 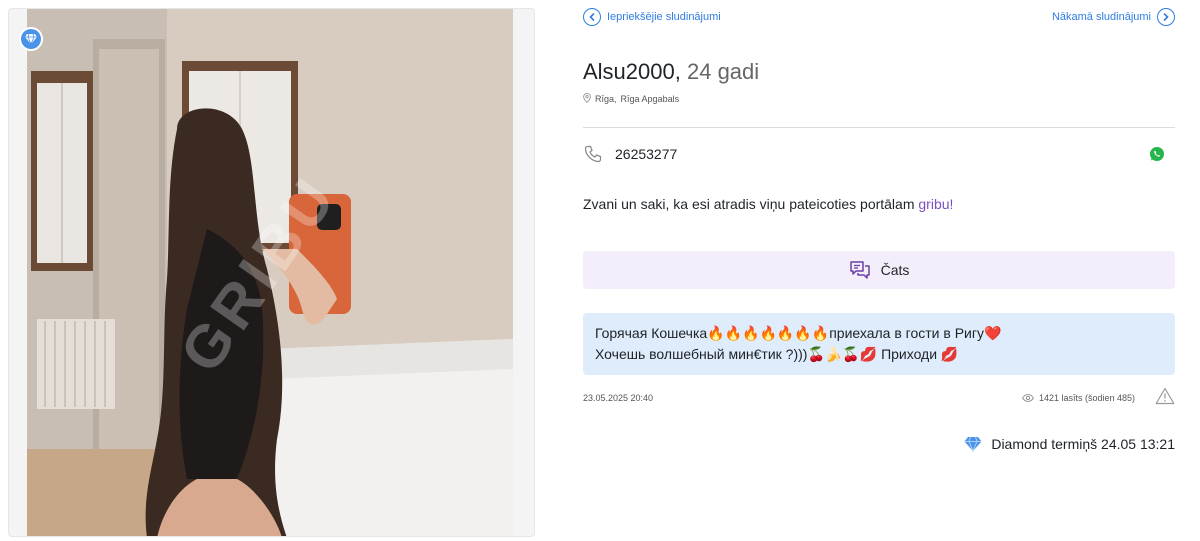 What do you see at coordinates (1101, 17) in the screenshot?
I see `next-listing-label: Nākamā sludinājumi` at bounding box center [1101, 17].